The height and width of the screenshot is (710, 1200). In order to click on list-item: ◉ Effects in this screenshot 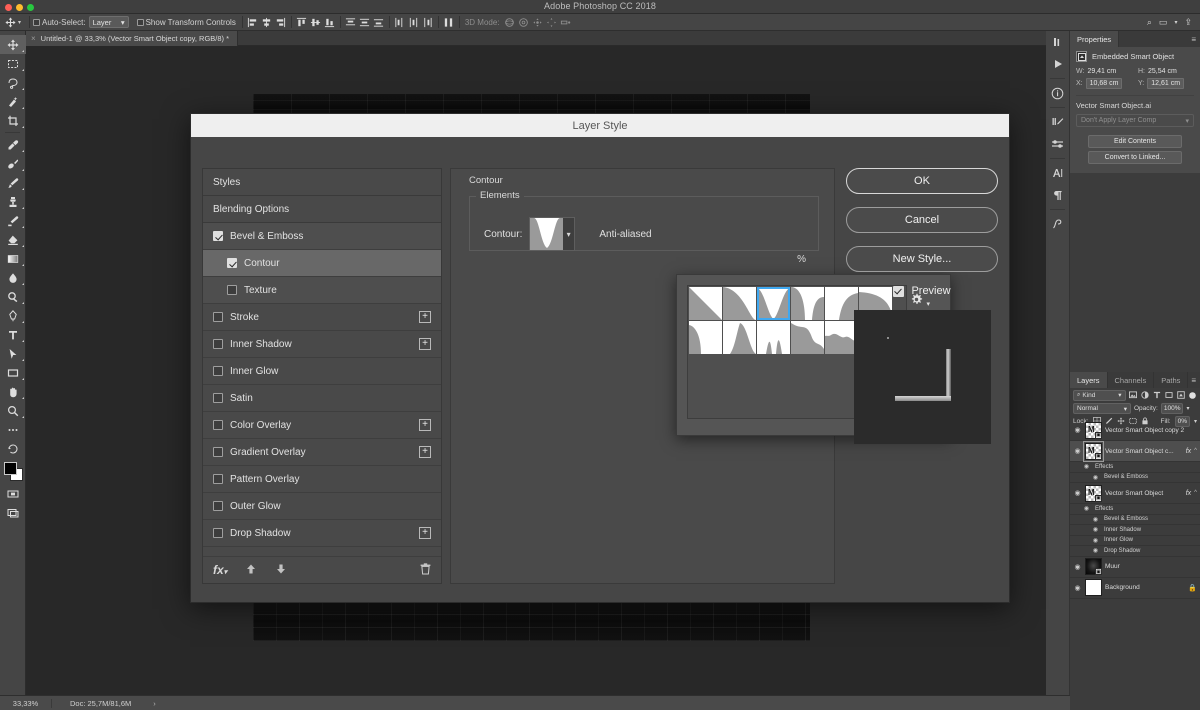, I will do `click(1135, 467)`.